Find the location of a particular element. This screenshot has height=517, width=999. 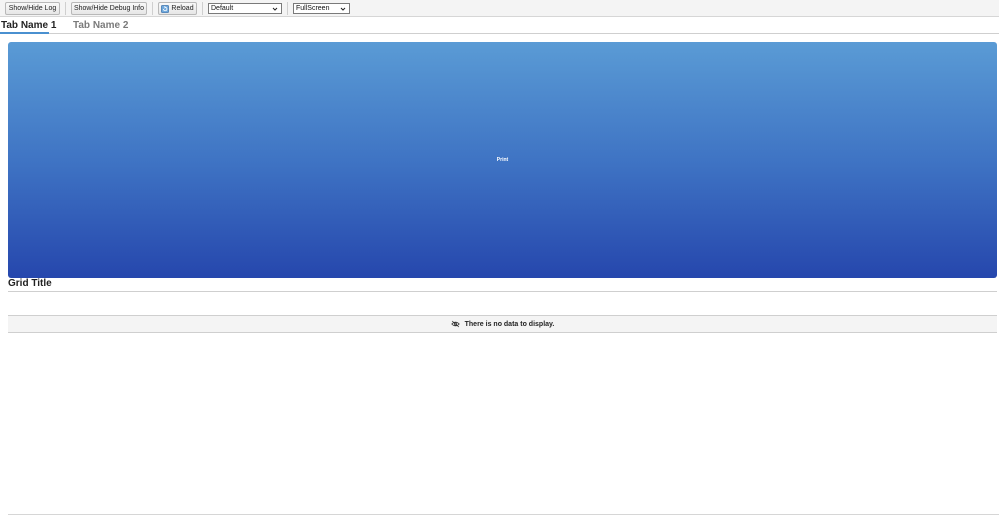

active-tab-indicator is located at coordinates (24, 33).